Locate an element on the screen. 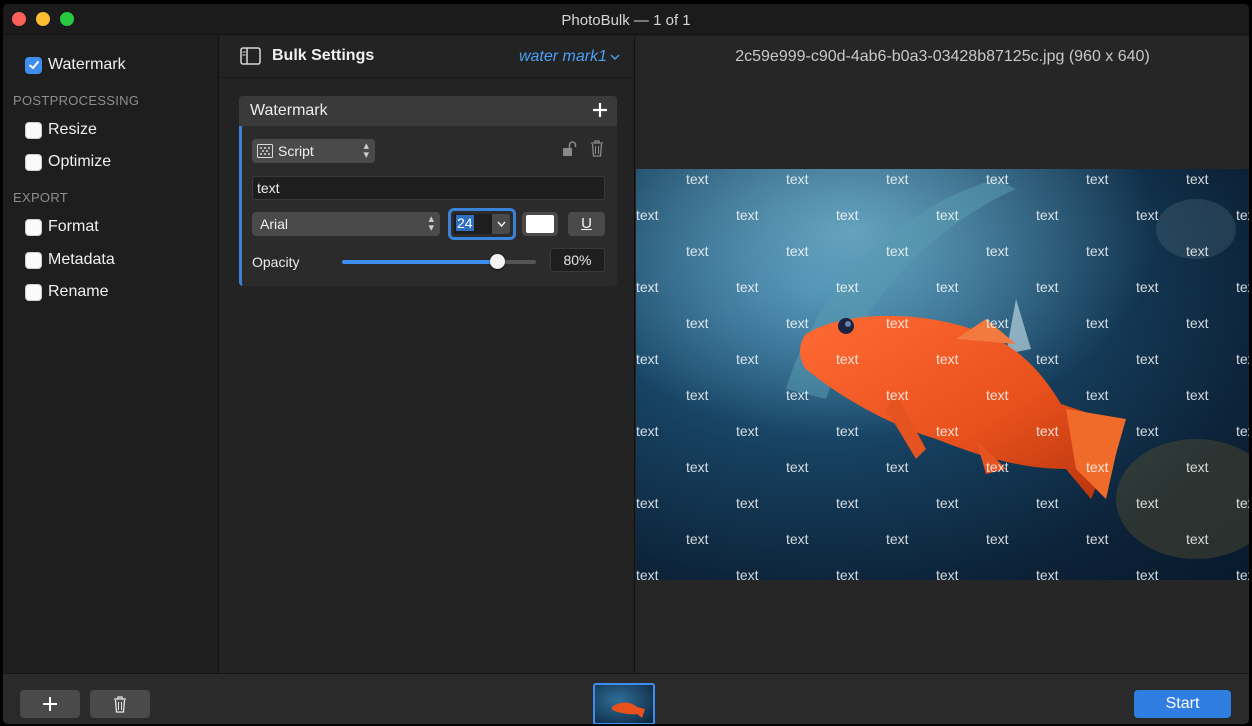 The width and height of the screenshot is (1252, 726). sidebar-item-label: Metadata is located at coordinates (81, 259).